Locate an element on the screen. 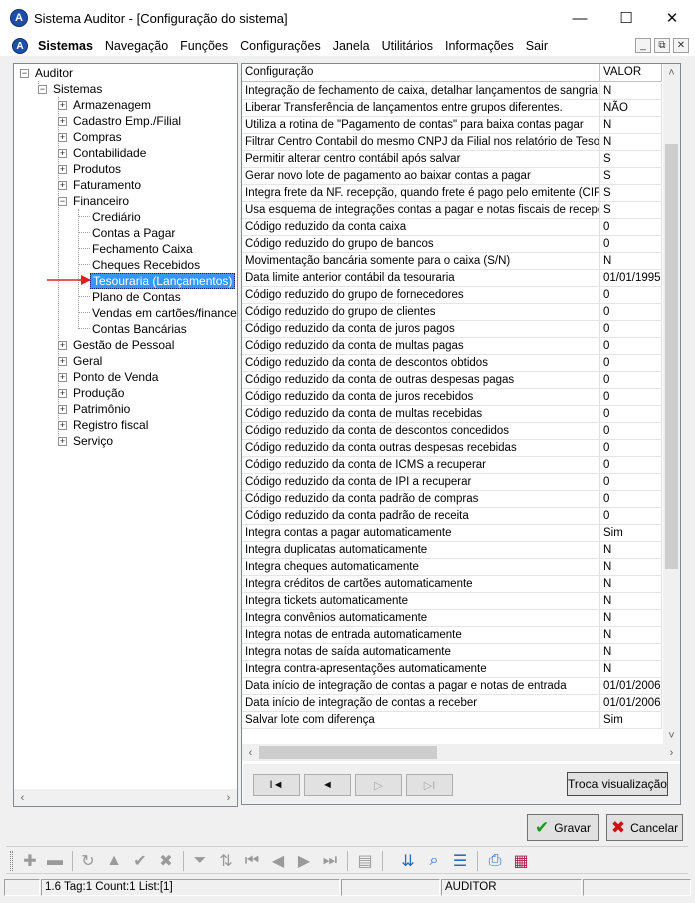  tree-node-plano-contas: Plano de Contas is located at coordinates (136, 297).